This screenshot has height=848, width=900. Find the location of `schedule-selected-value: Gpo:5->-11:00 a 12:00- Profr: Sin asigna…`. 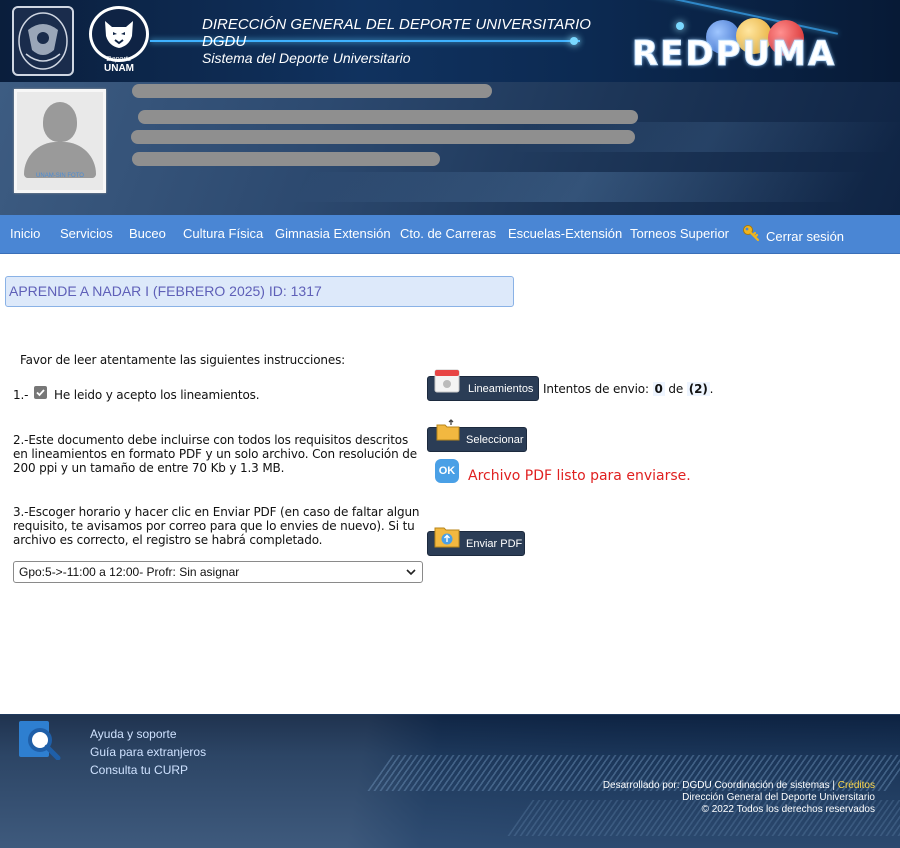

schedule-selected-value: Gpo:5->-11:00 a 12:00- Profr: Sin asigna… is located at coordinates (129, 572).